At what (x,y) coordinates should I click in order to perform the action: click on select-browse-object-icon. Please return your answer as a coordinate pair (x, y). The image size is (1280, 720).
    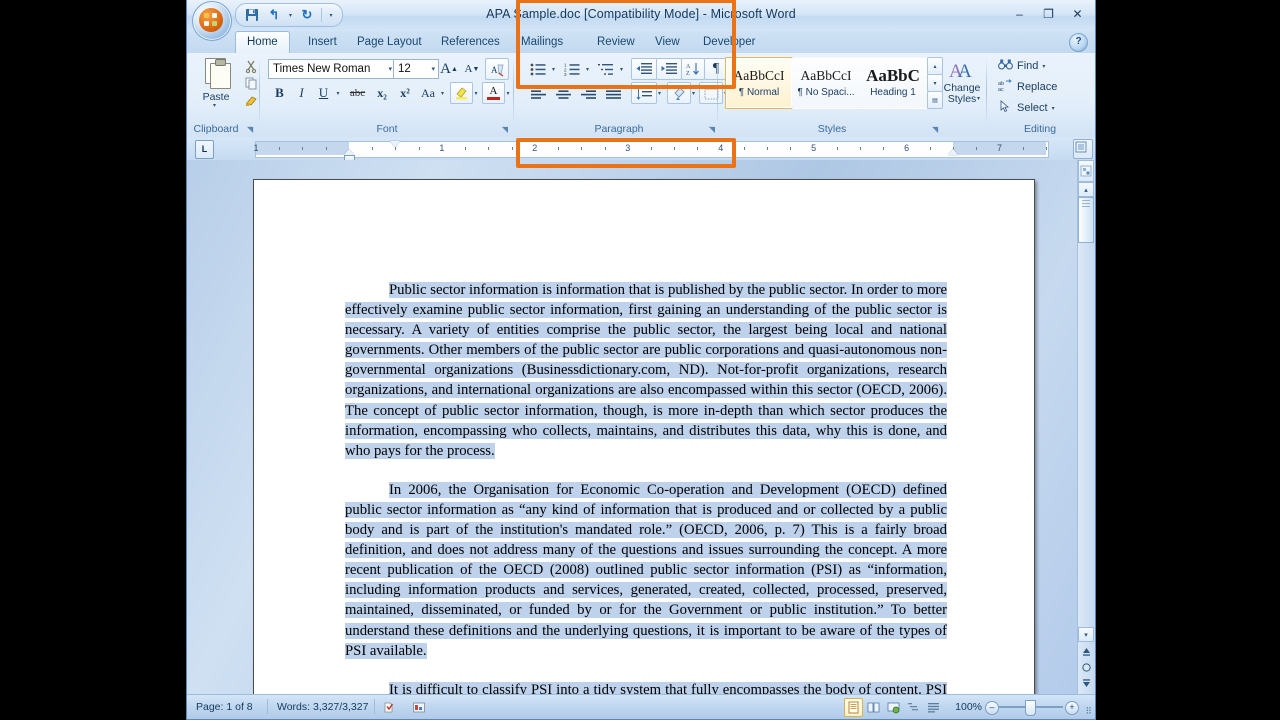
    Looking at the image, I should click on (1086, 667).